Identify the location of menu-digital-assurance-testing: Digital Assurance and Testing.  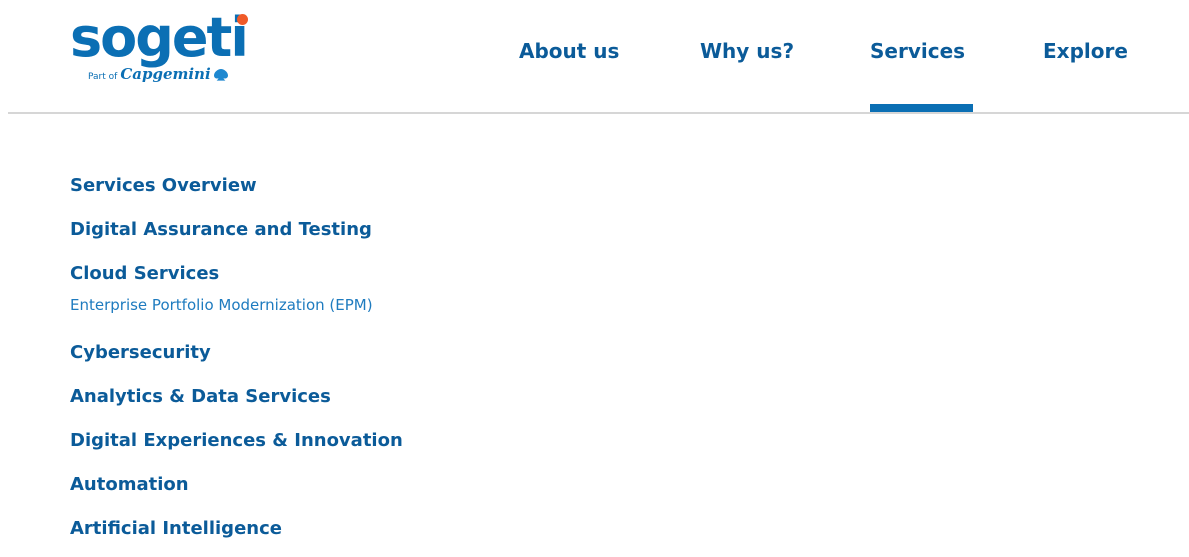
(370, 236).